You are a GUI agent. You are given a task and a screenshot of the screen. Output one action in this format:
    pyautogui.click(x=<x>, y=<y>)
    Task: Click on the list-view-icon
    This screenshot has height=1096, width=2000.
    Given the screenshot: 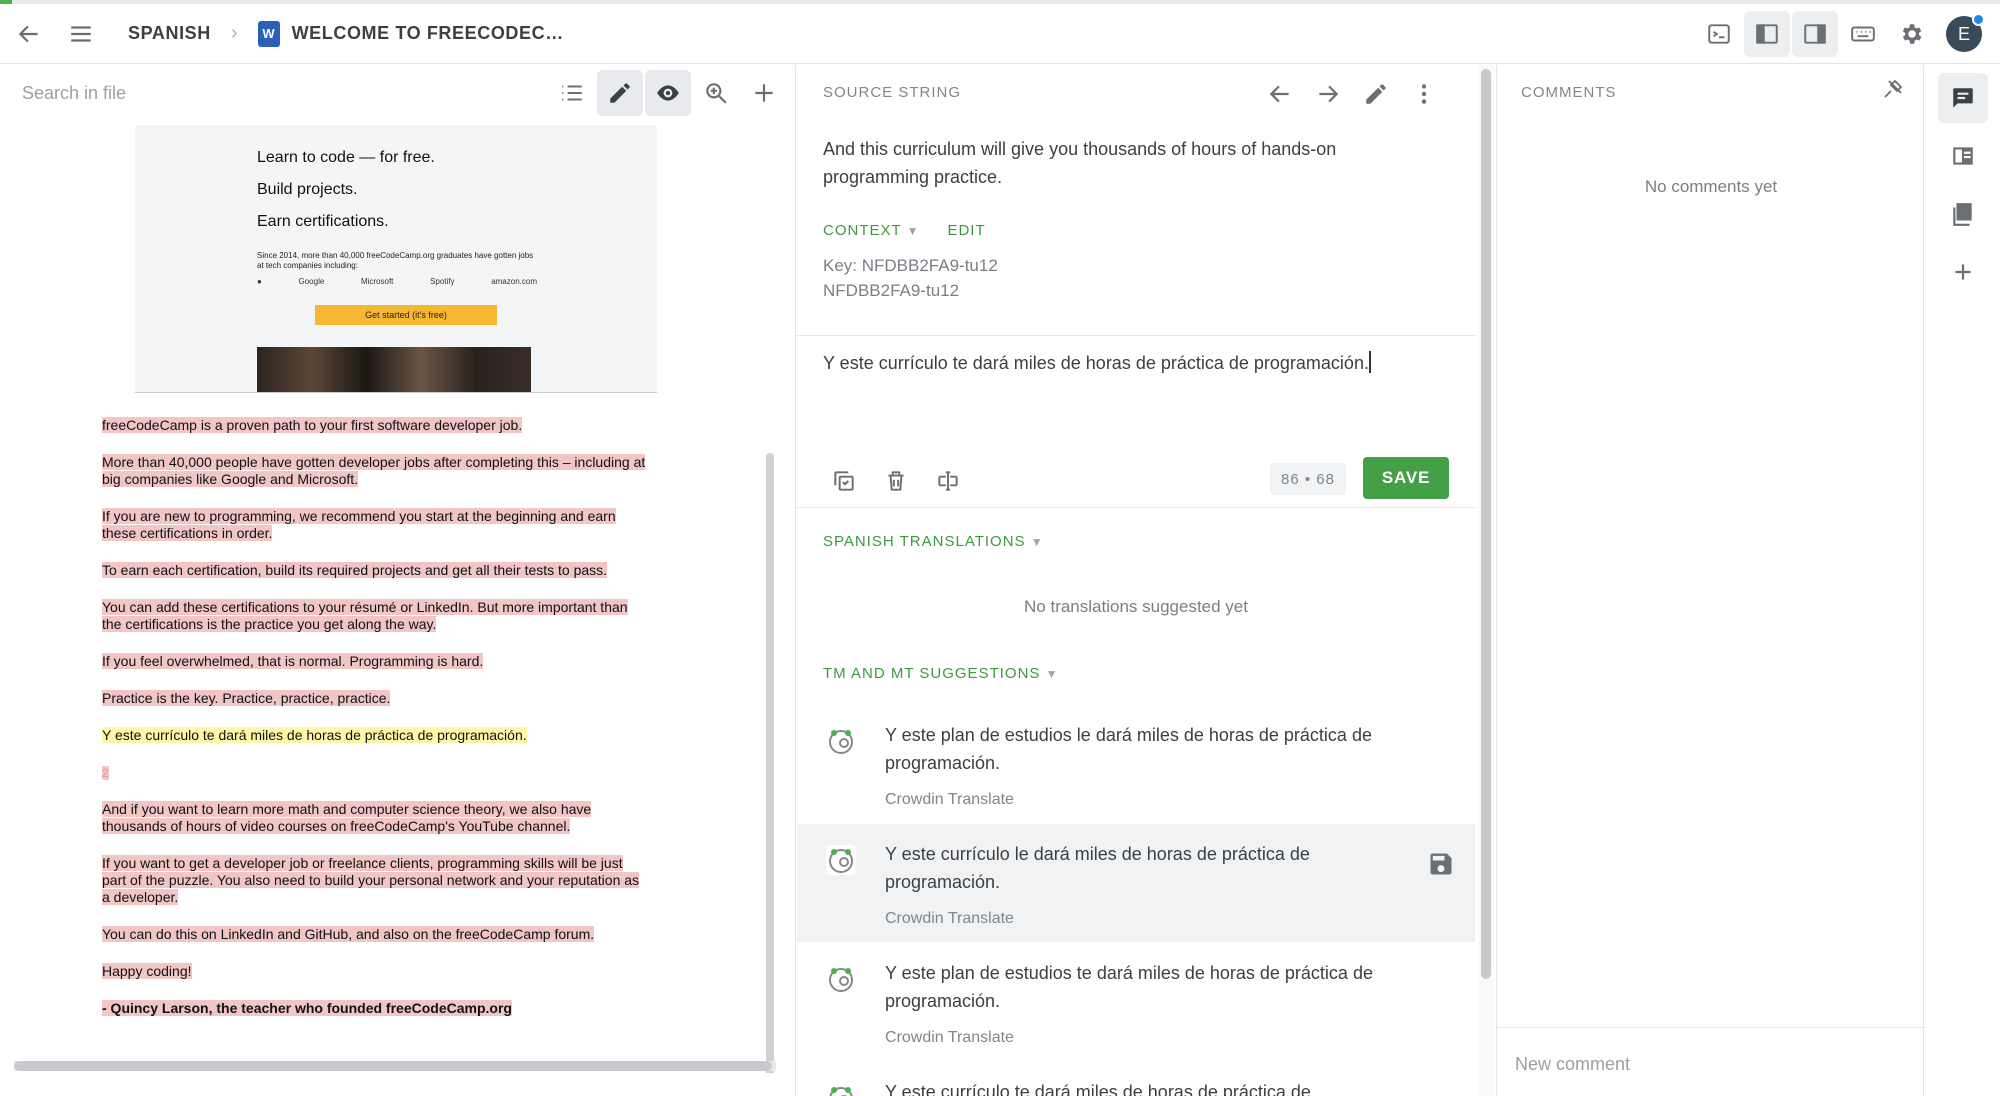 What is the action you would take?
    pyautogui.click(x=572, y=93)
    